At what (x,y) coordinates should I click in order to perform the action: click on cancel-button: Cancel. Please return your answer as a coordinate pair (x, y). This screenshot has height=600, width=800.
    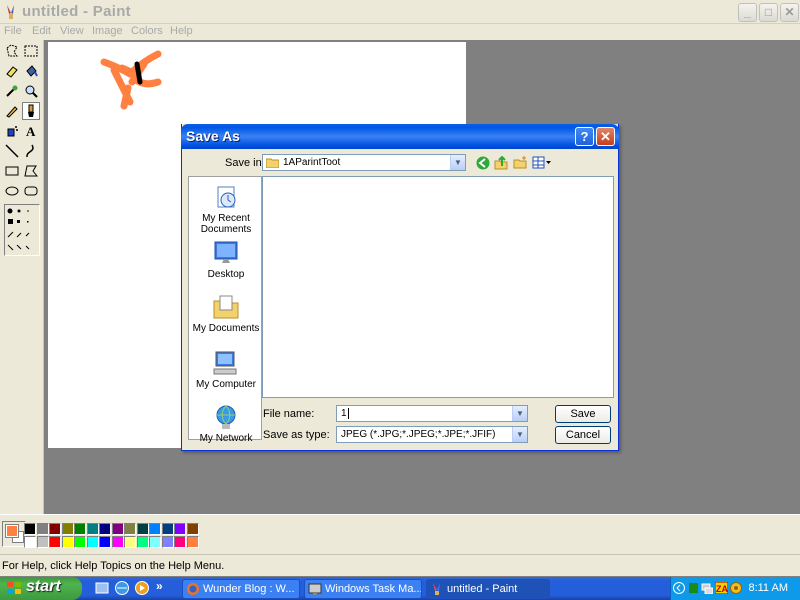
    Looking at the image, I should click on (583, 435).